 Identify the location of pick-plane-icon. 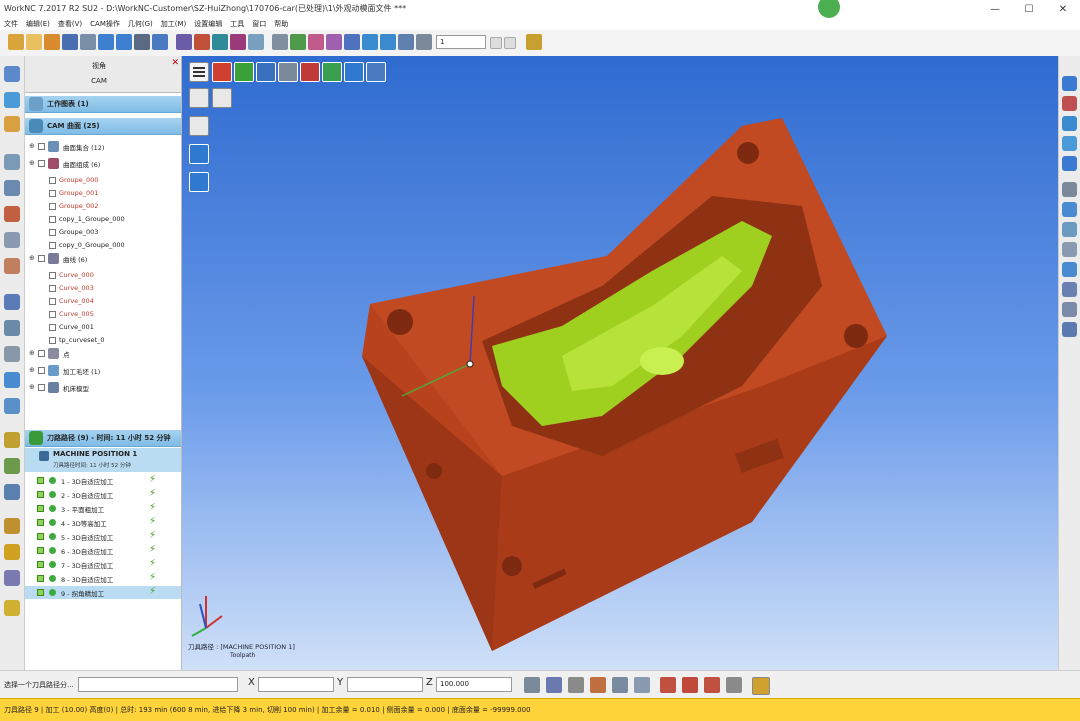
(690, 685).